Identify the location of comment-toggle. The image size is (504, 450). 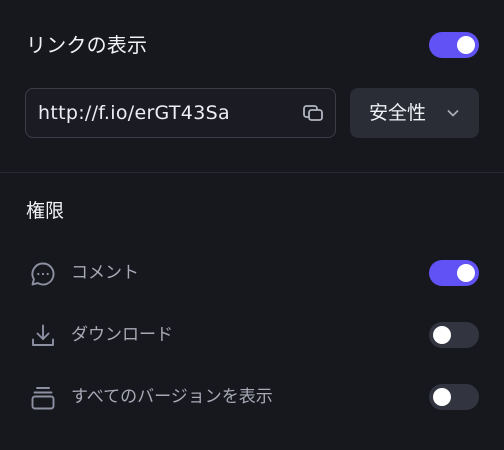
(454, 273).